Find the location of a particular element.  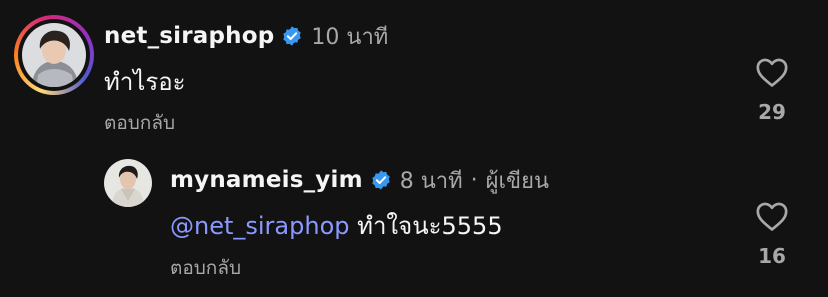

username: mynameis_yim is located at coordinates (266, 180).